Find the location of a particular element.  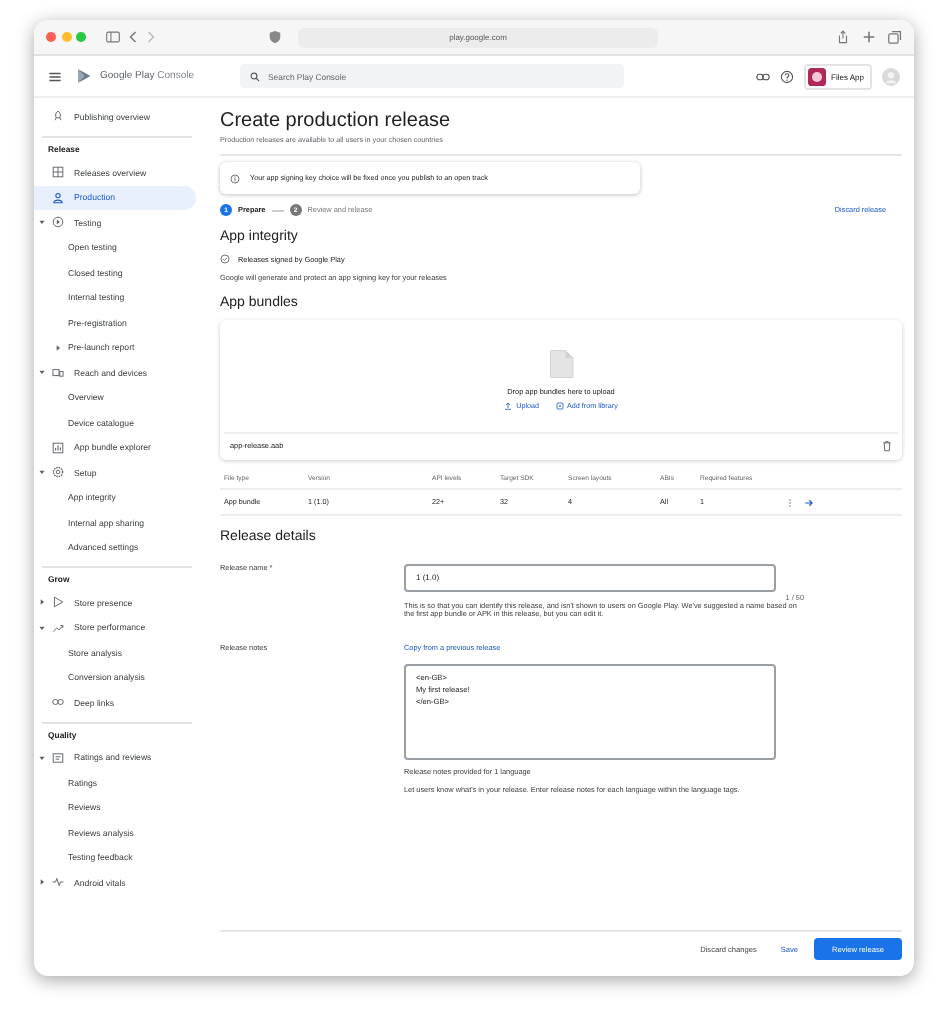

arrow-right-icon is located at coordinates (809, 502).